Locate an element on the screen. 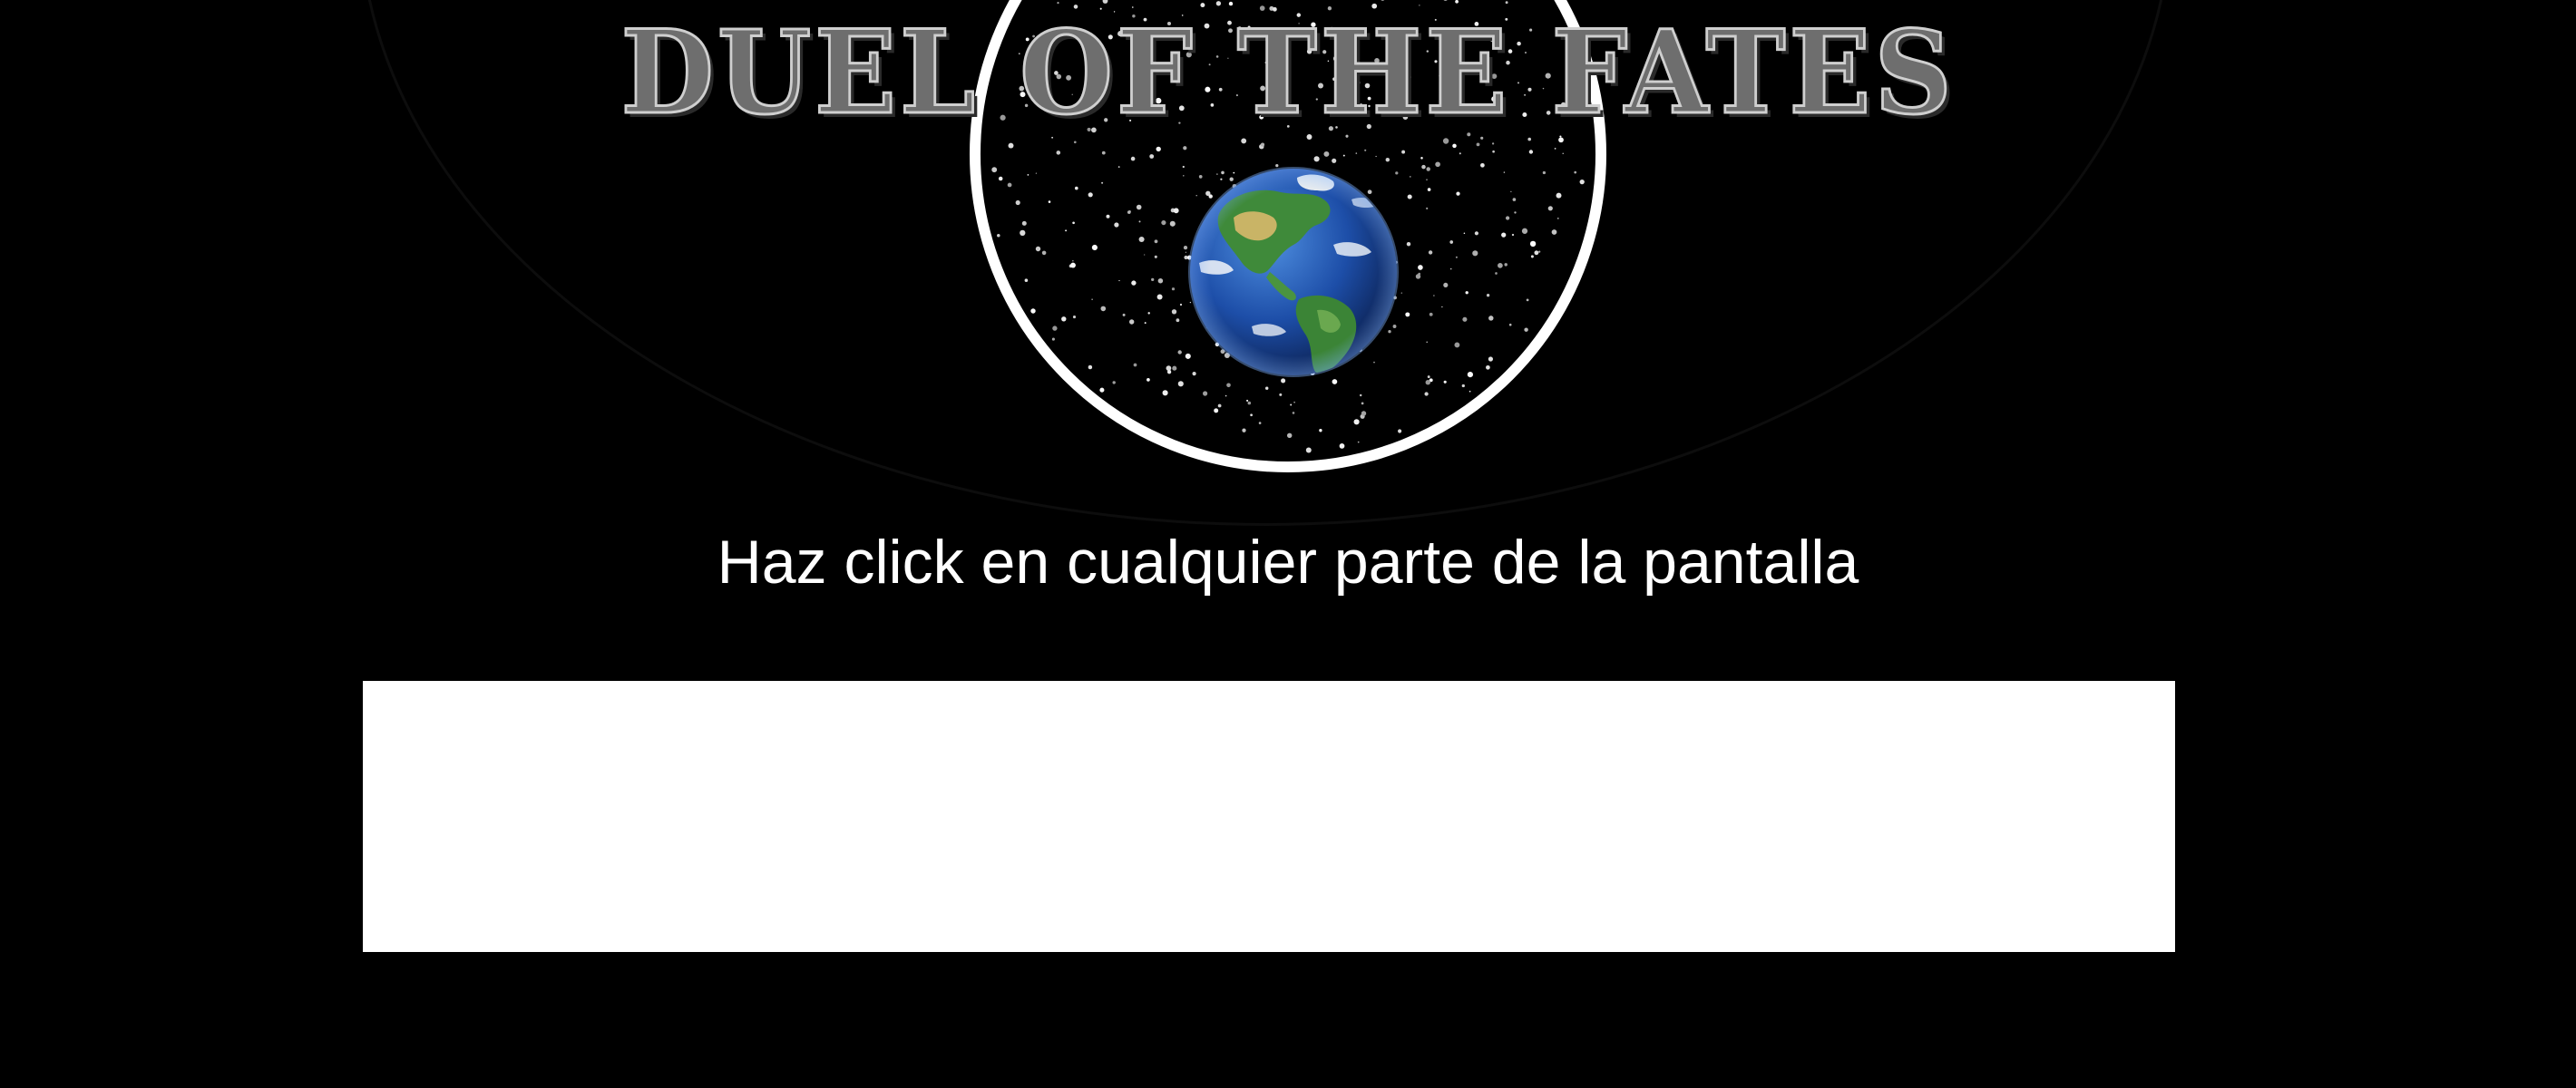 The height and width of the screenshot is (1088, 2576). earth-globe-icon is located at coordinates (1293, 272).